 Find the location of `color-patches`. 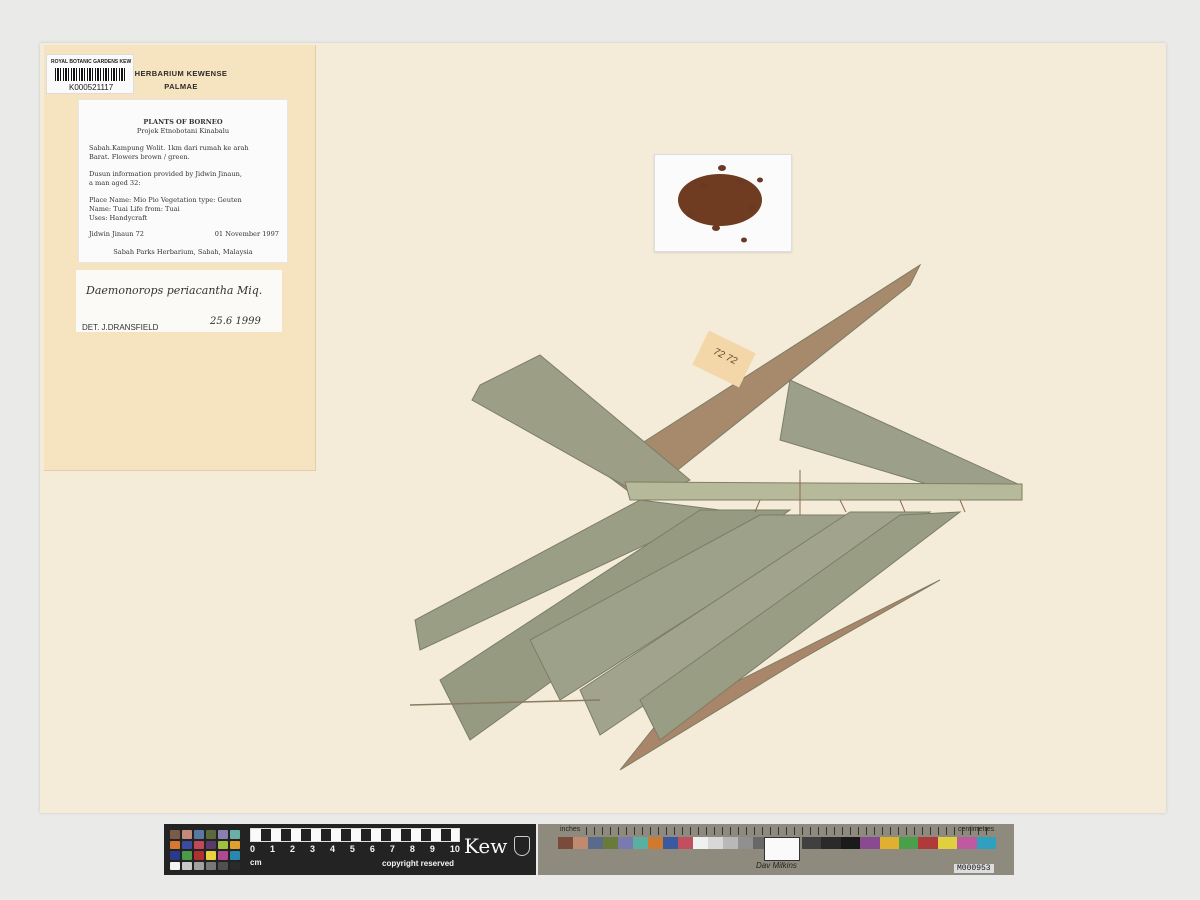

color-patches is located at coordinates (899, 843).